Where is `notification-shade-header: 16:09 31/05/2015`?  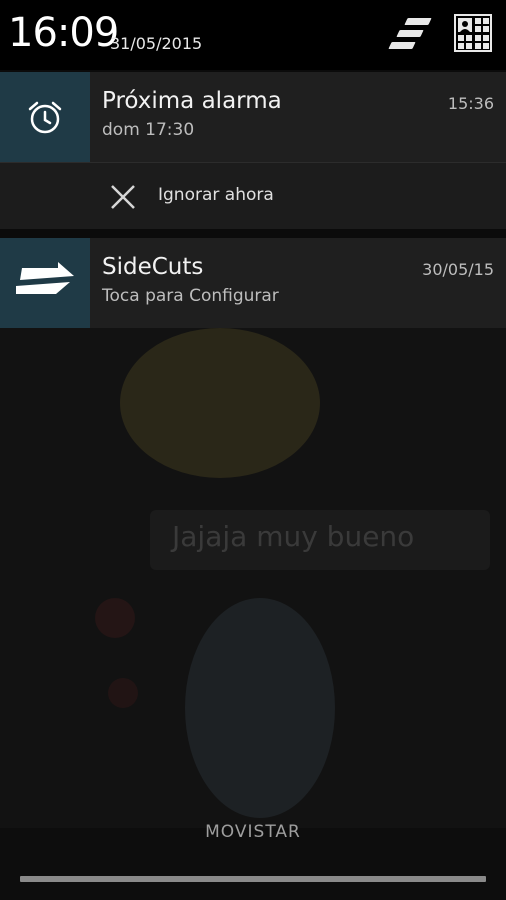 notification-shade-header: 16:09 31/05/2015 is located at coordinates (253, 35).